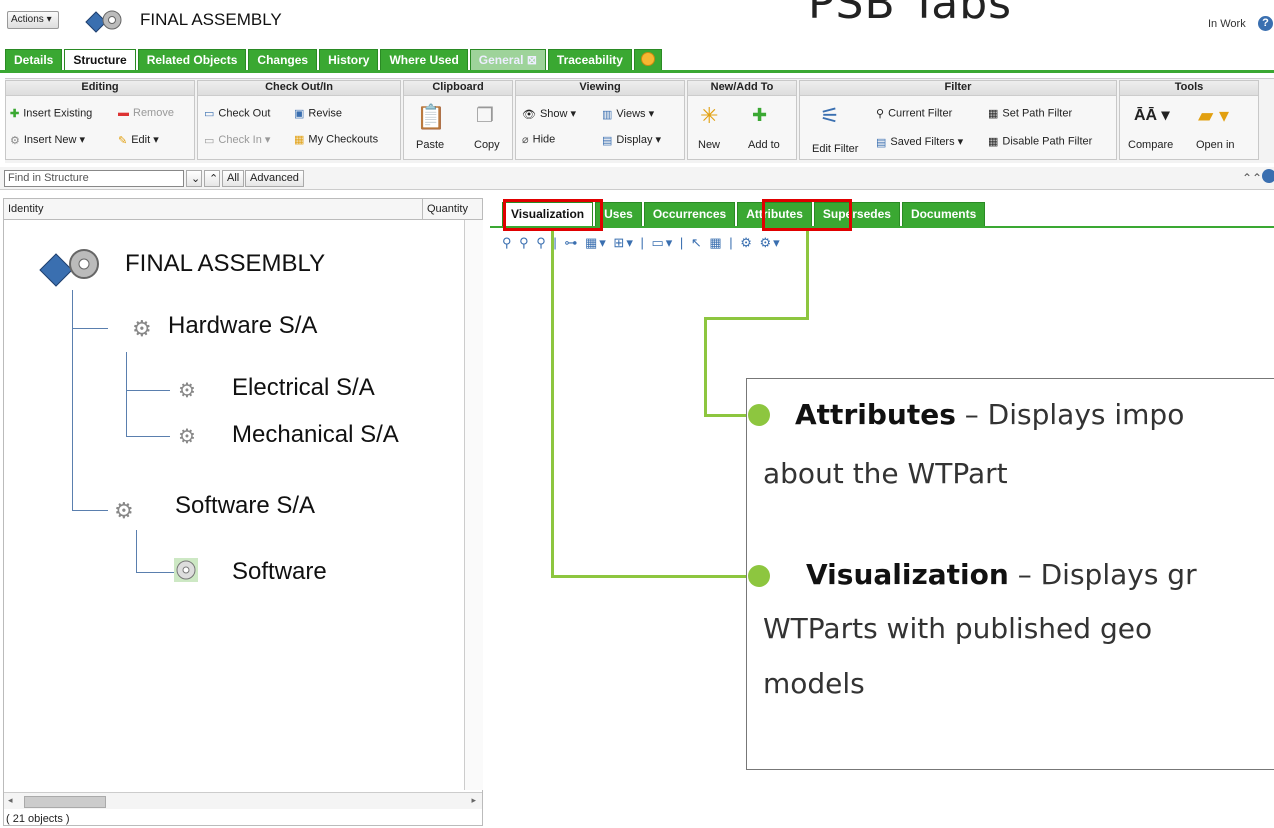  What do you see at coordinates (1150, 145) in the screenshot?
I see `compare-button: Compare` at bounding box center [1150, 145].